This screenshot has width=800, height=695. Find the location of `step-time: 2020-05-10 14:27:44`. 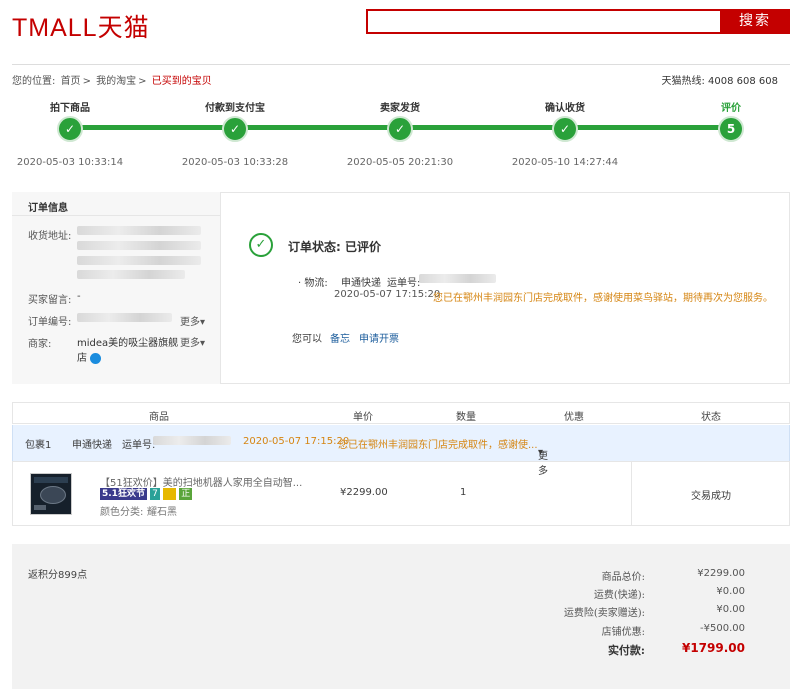

step-time: 2020-05-10 14:27:44 is located at coordinates (565, 162).